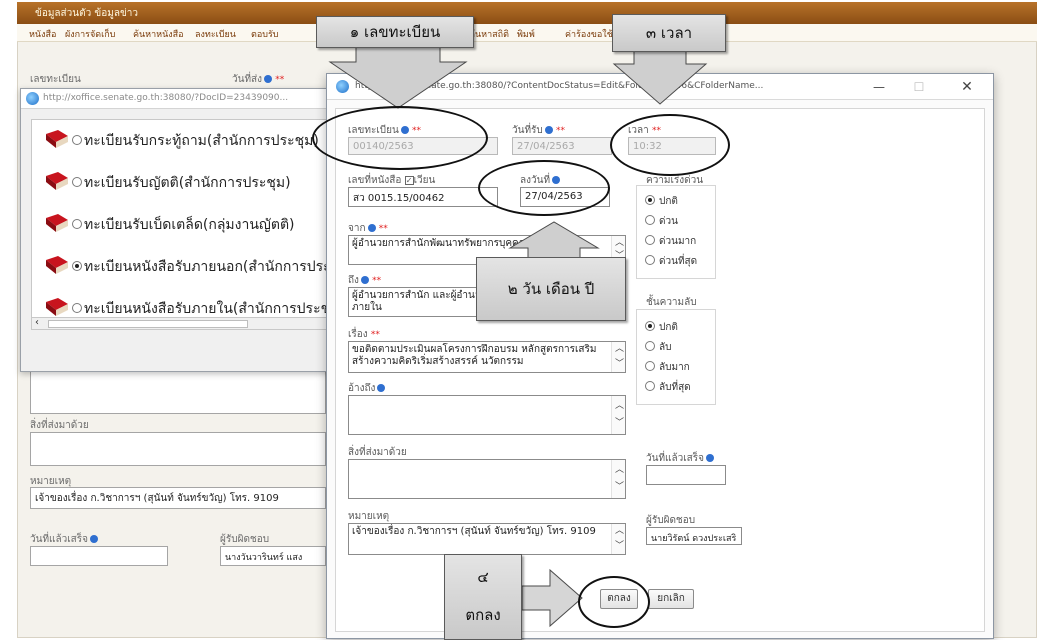 The width and height of the screenshot is (1044, 640). Describe the element at coordinates (670, 145) in the screenshot. I see `highlight-ellipse-time` at that location.